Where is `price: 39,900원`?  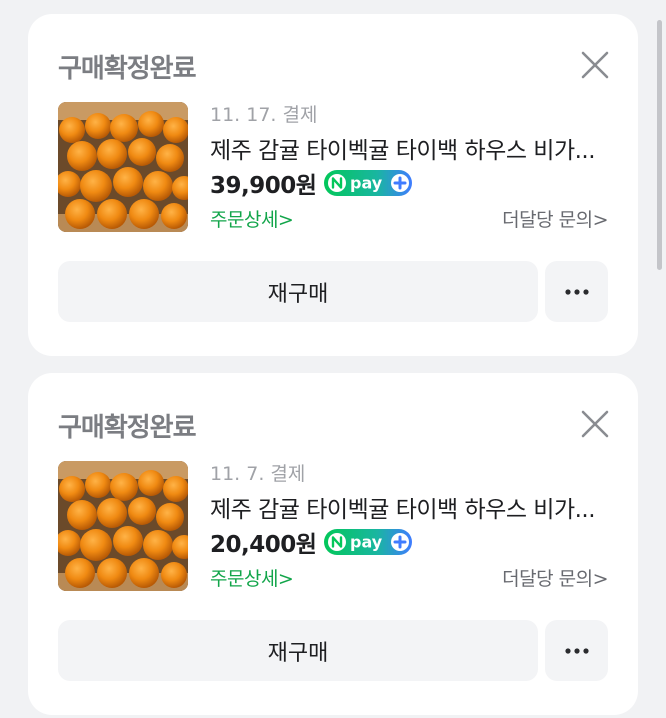
price: 39,900원 is located at coordinates (263, 186).